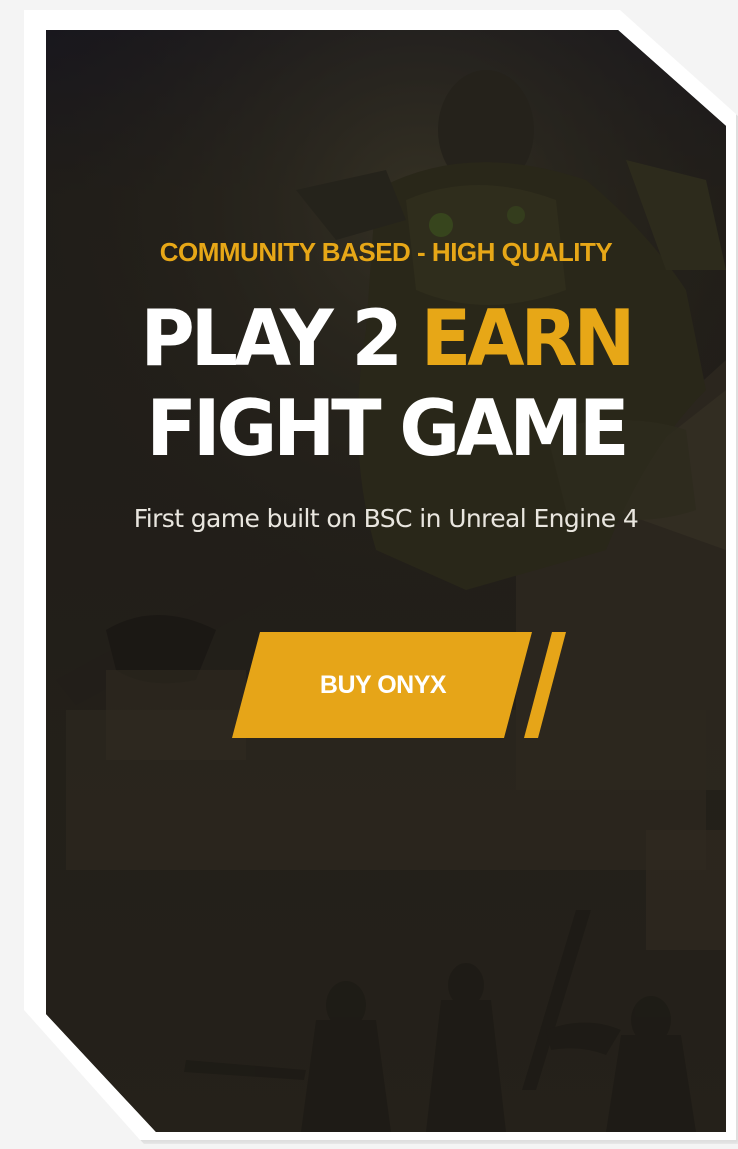 The height and width of the screenshot is (1149, 738). I want to click on hero-headline-line2: FIGHT GAME, so click(387, 429).